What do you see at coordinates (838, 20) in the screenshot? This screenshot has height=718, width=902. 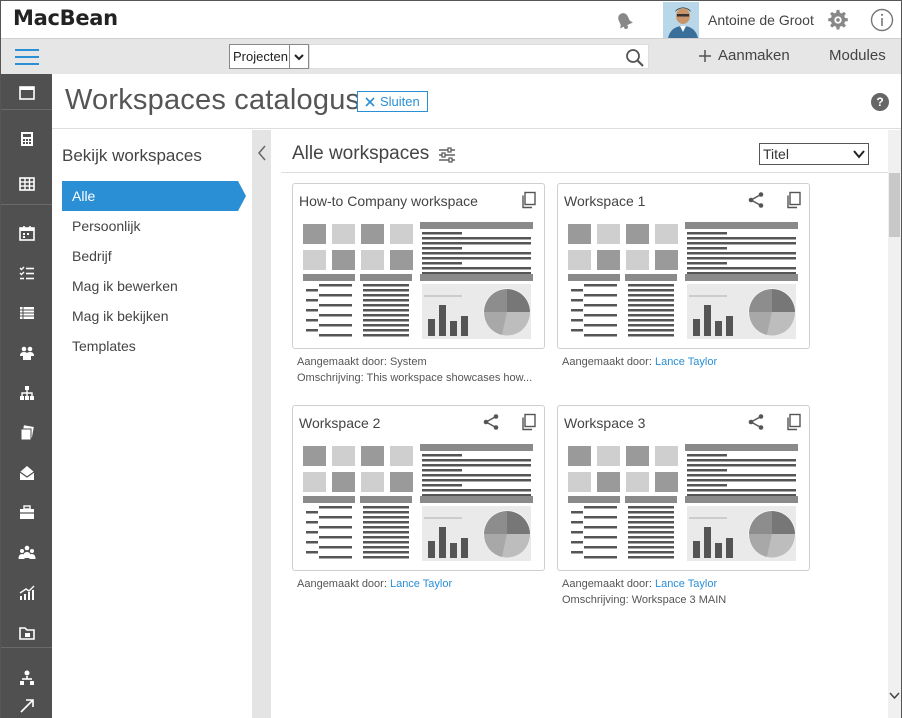 I see `gear-icon` at bounding box center [838, 20].